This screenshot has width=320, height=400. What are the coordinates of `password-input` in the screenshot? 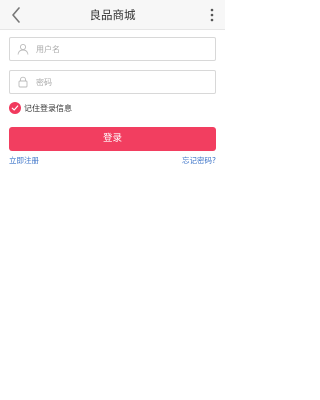 It's located at (121, 82).